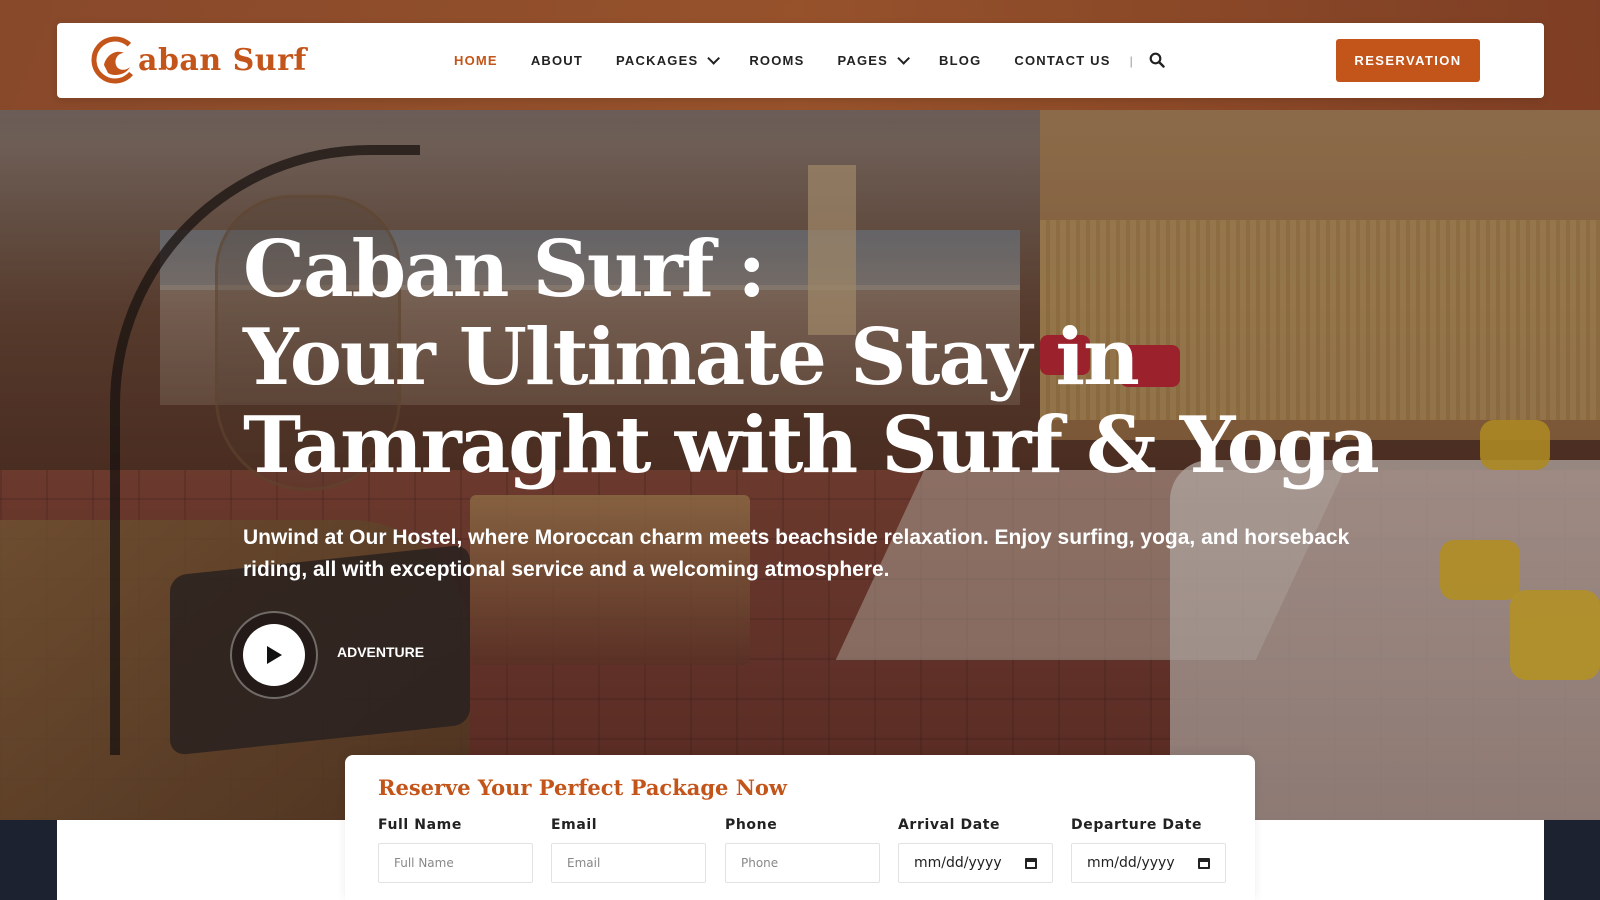 Image resolution: width=1600 pixels, height=900 pixels. What do you see at coordinates (420, 825) in the screenshot?
I see `full-name-label: Full Name` at bounding box center [420, 825].